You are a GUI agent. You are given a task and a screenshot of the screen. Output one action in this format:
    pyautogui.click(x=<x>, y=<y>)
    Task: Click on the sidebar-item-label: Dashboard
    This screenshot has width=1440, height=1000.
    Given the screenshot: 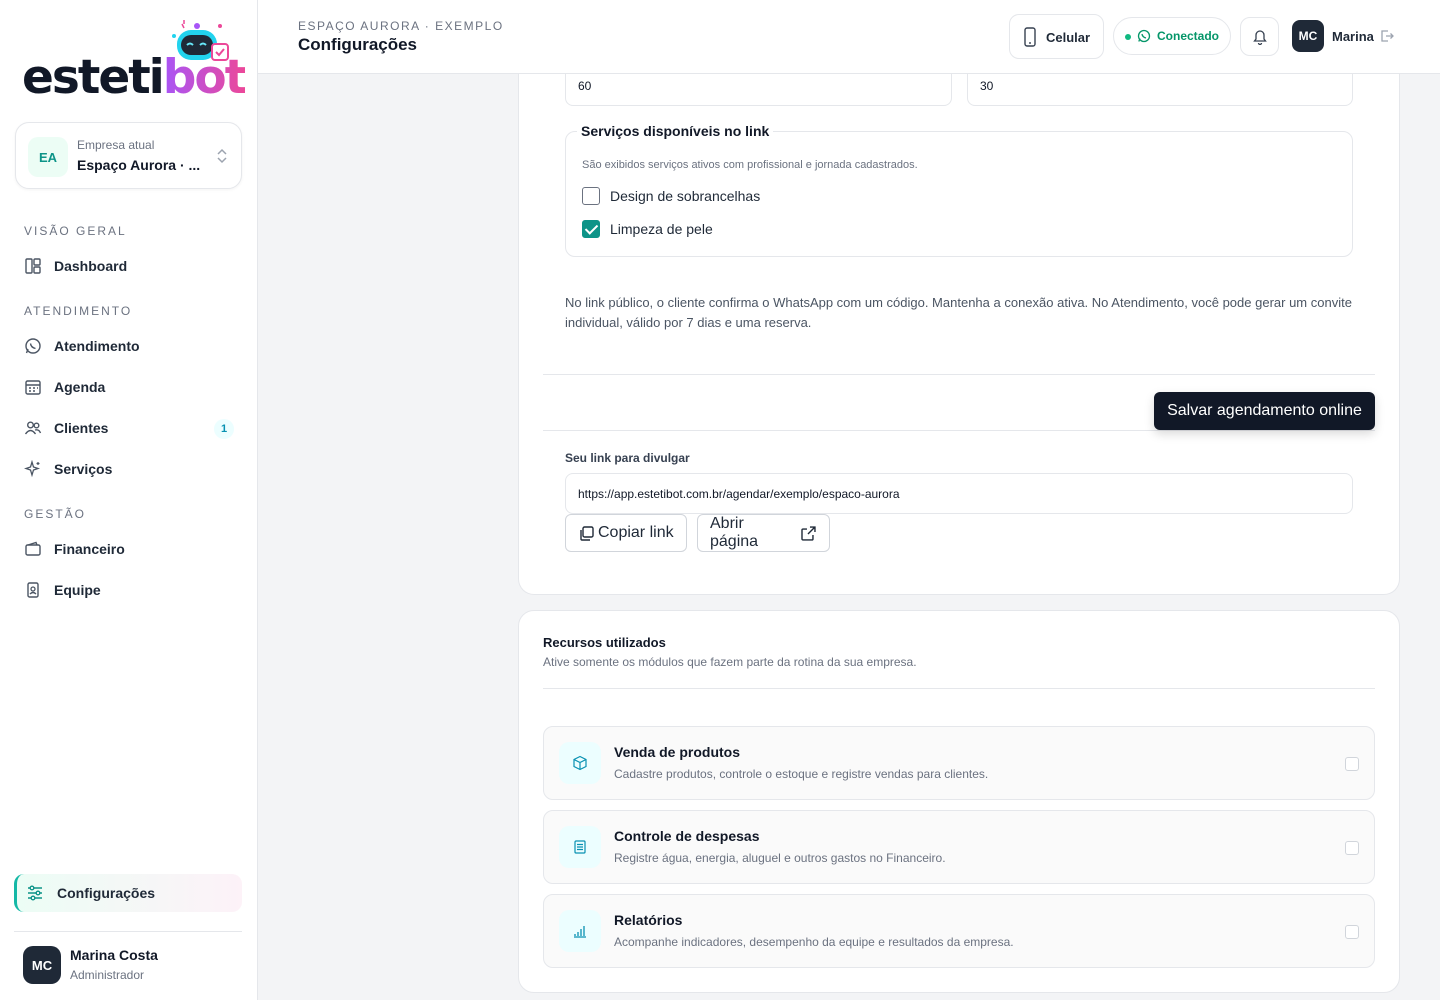 What is the action you would take?
    pyautogui.click(x=91, y=266)
    